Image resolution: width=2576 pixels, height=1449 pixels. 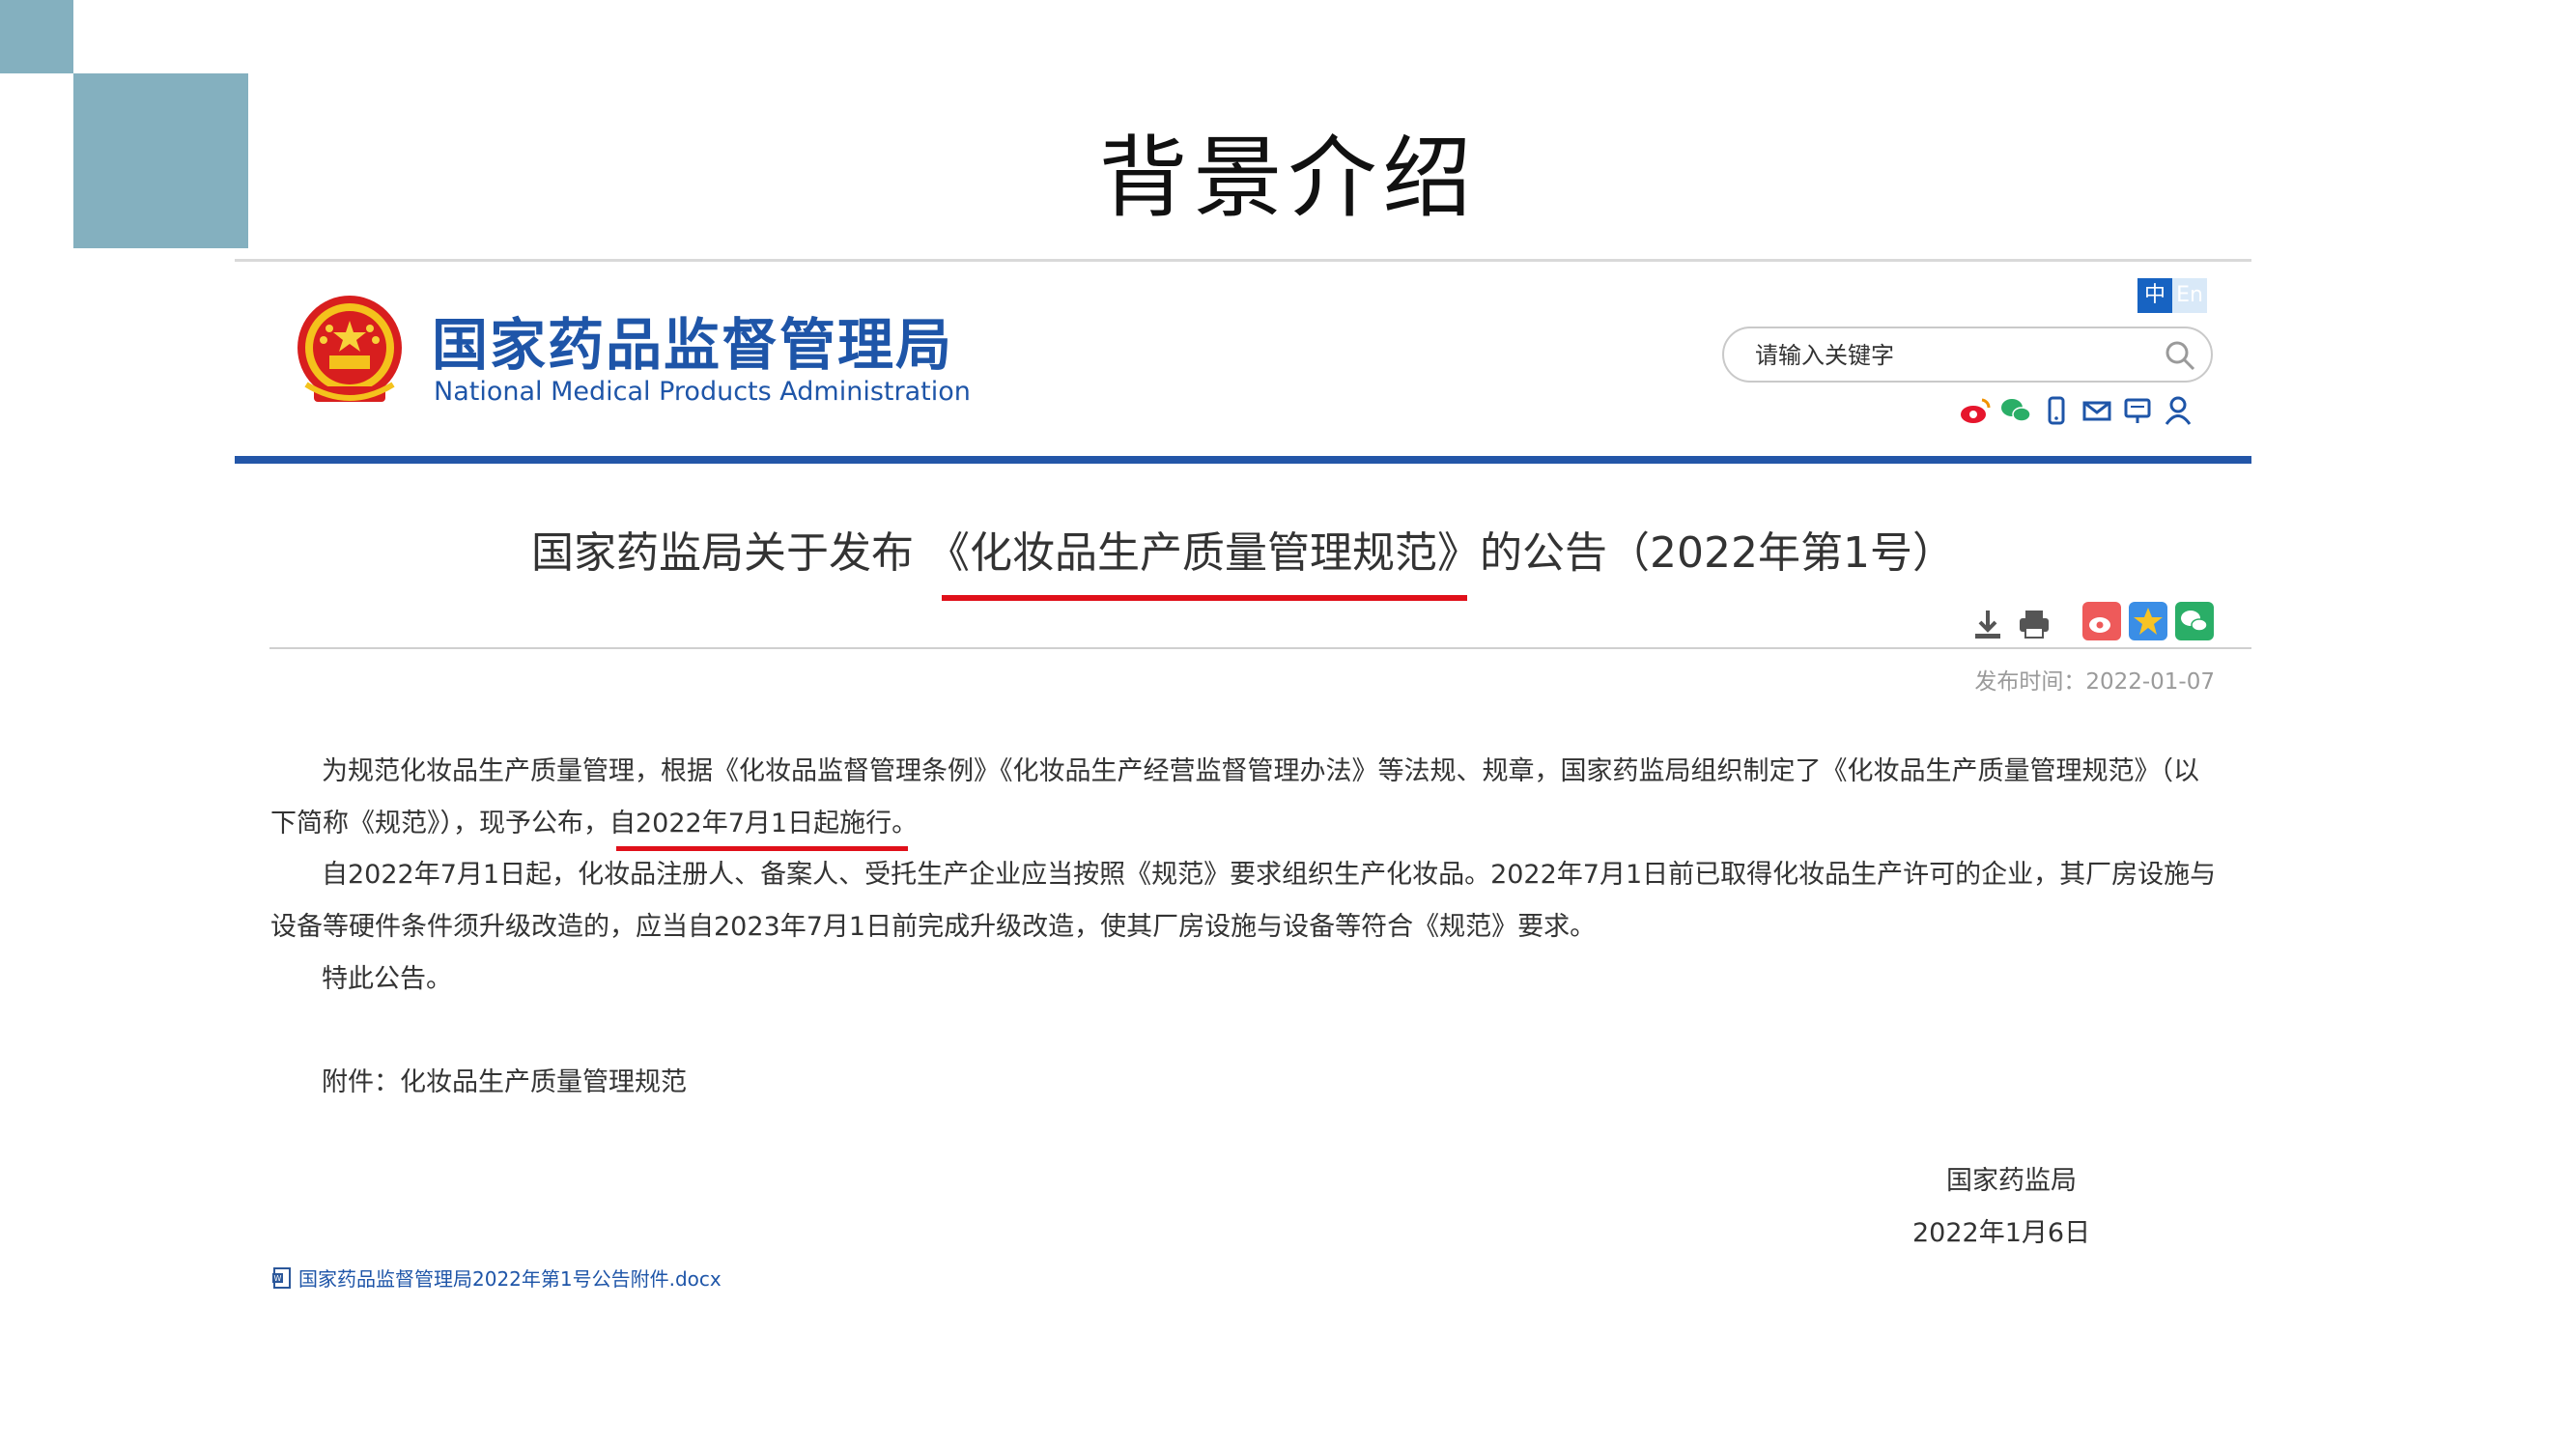 What do you see at coordinates (278, 1278) in the screenshot?
I see `svg-text: W` at bounding box center [278, 1278].